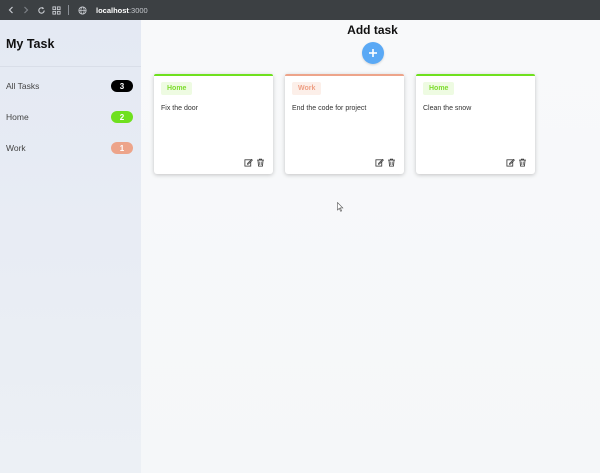  What do you see at coordinates (26, 10) in the screenshot?
I see `forward-icon` at bounding box center [26, 10].